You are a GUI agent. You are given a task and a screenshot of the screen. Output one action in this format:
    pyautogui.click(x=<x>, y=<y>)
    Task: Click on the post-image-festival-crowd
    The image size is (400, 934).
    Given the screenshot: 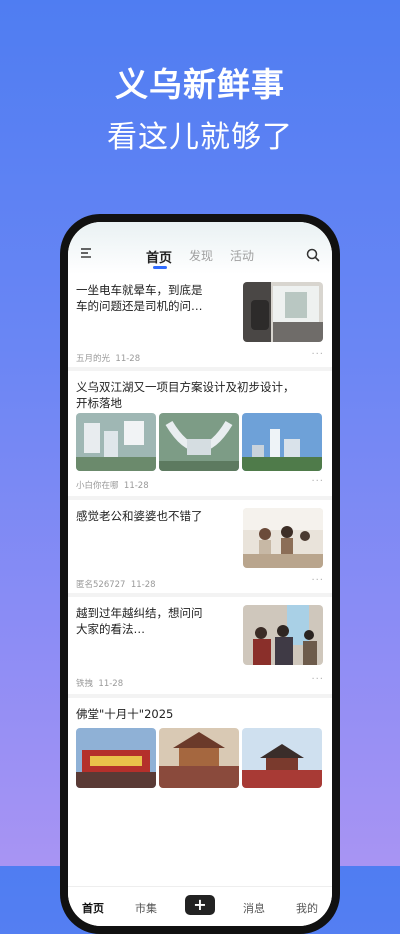 What is the action you would take?
    pyautogui.click(x=199, y=758)
    